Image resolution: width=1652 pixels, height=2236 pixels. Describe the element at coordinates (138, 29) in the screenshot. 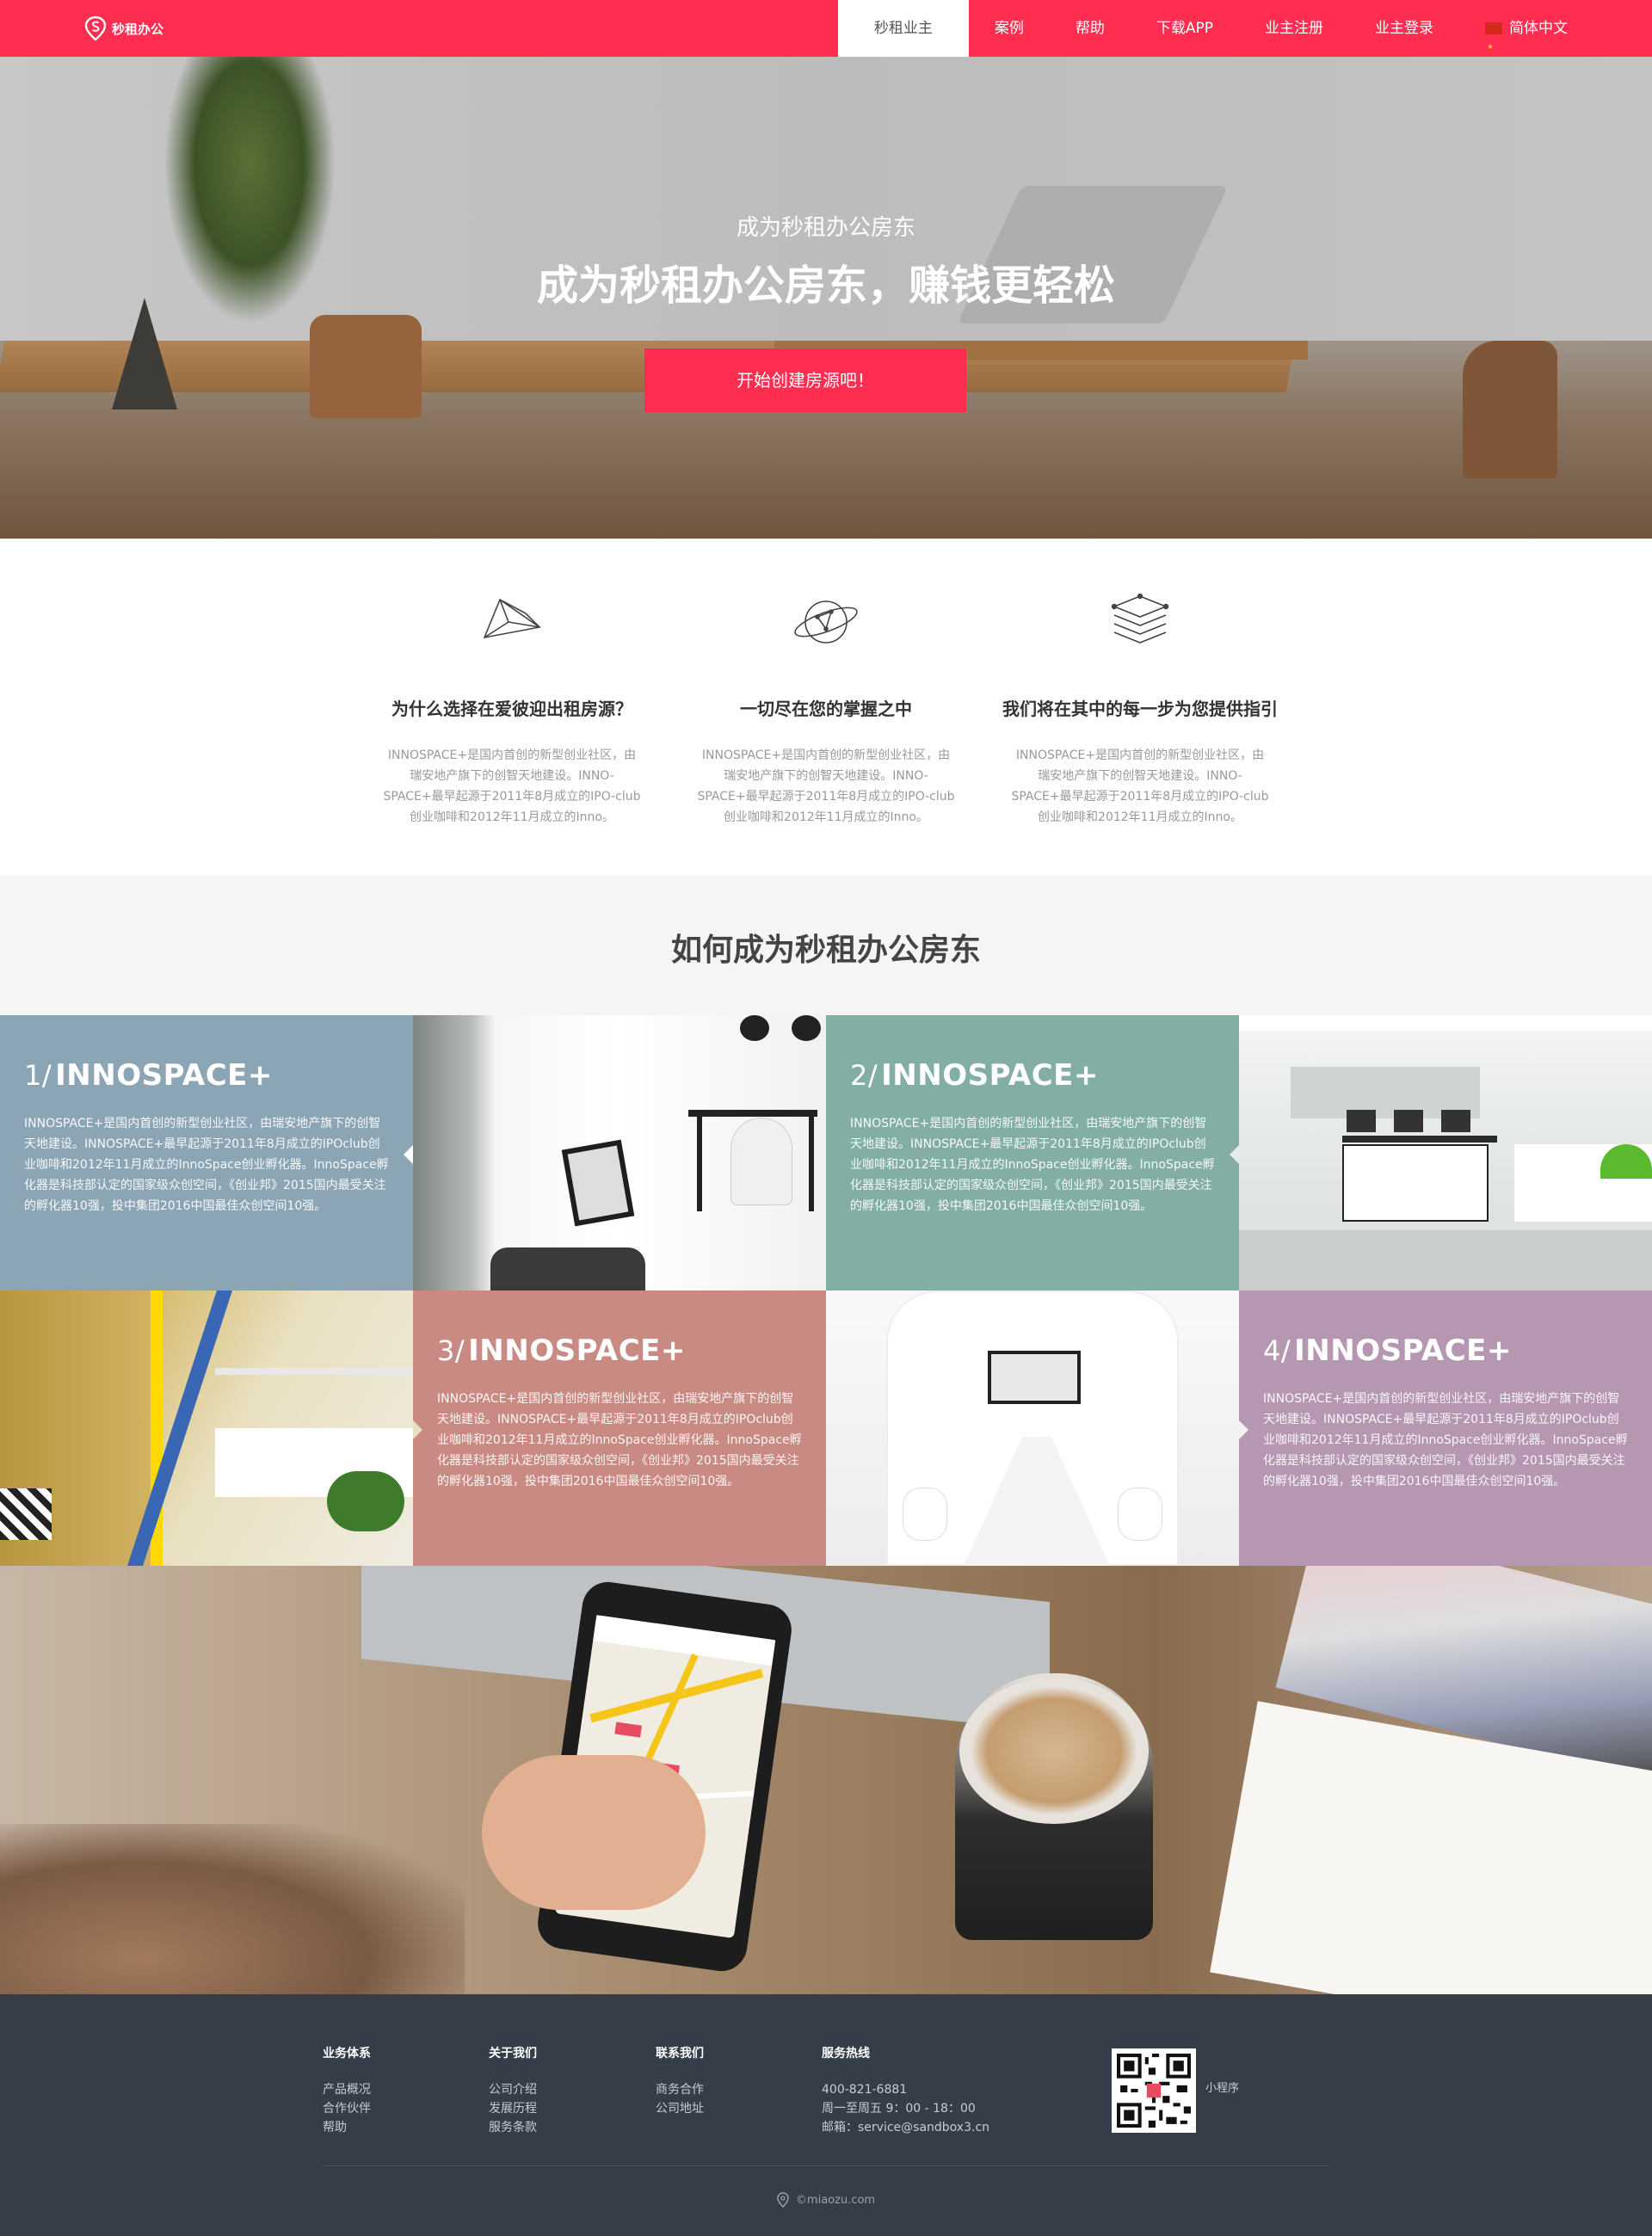

I see `brand-name: 秒租办公` at that location.